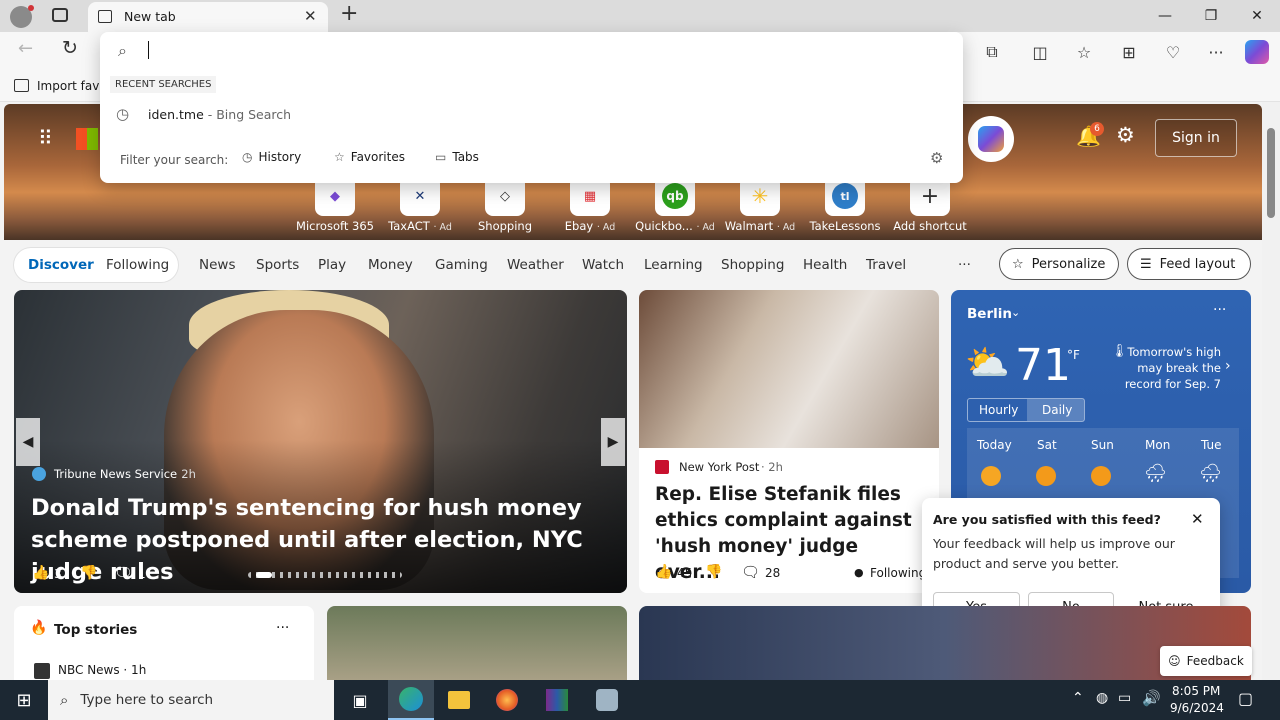  What do you see at coordinates (1271, 173) in the screenshot?
I see `scrollbar-thumb` at bounding box center [1271, 173].